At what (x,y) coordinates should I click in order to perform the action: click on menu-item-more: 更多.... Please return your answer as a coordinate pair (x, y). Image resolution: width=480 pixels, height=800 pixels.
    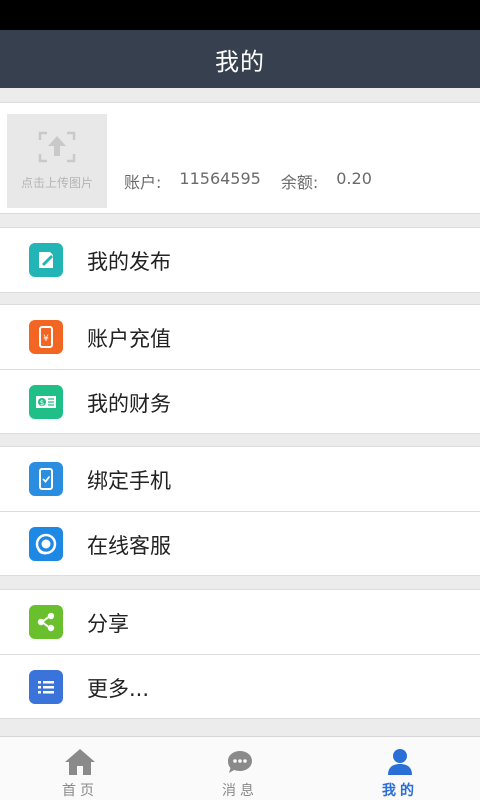
    Looking at the image, I should click on (240, 686).